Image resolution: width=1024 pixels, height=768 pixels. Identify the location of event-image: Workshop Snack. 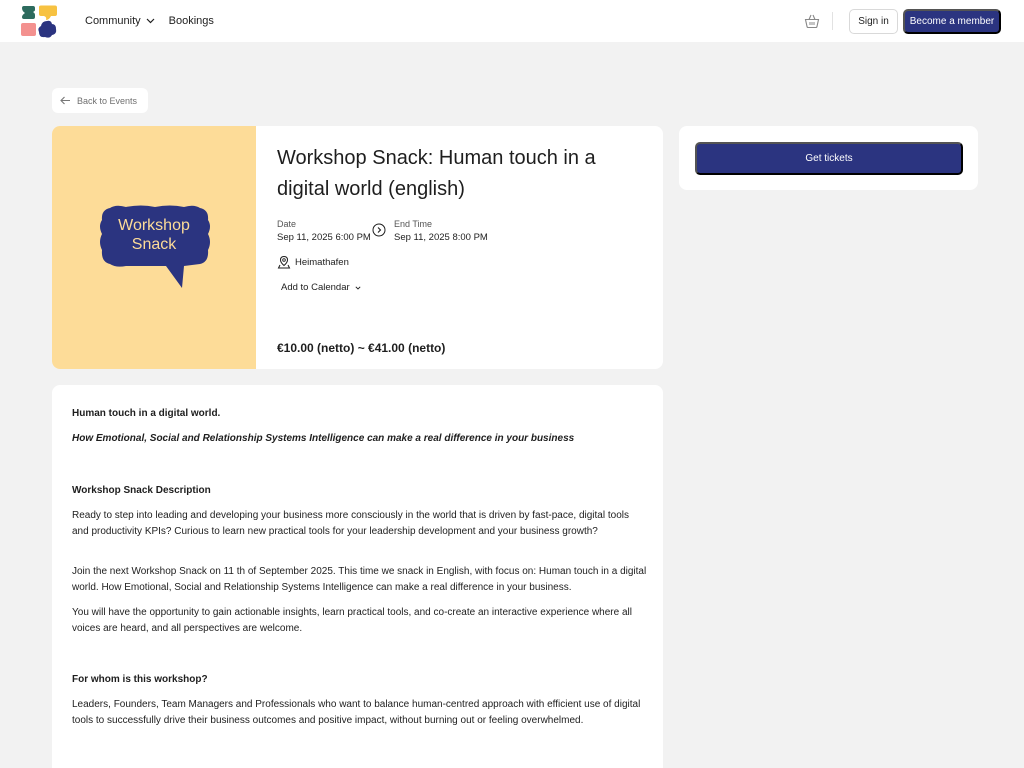
(154, 247).